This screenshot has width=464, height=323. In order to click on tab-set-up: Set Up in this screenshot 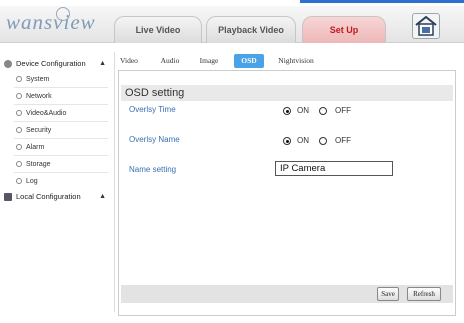, I will do `click(344, 29)`.